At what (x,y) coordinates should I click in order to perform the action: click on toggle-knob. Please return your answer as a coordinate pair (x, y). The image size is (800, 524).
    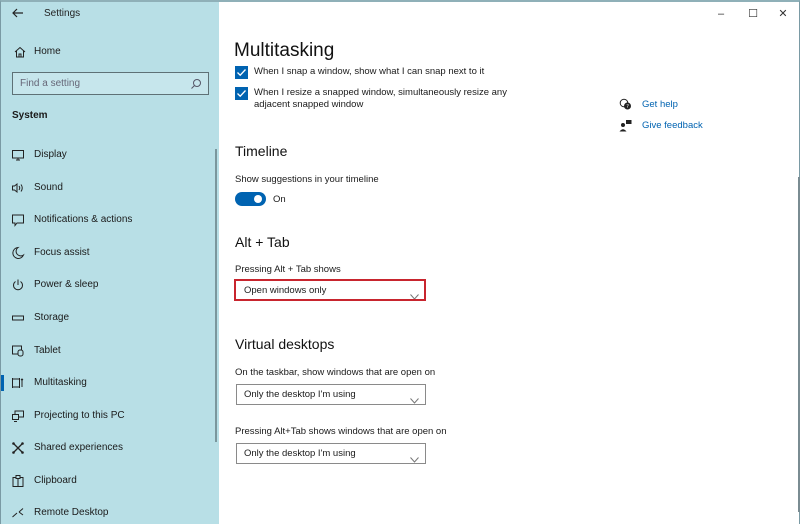
    Looking at the image, I should click on (258, 199).